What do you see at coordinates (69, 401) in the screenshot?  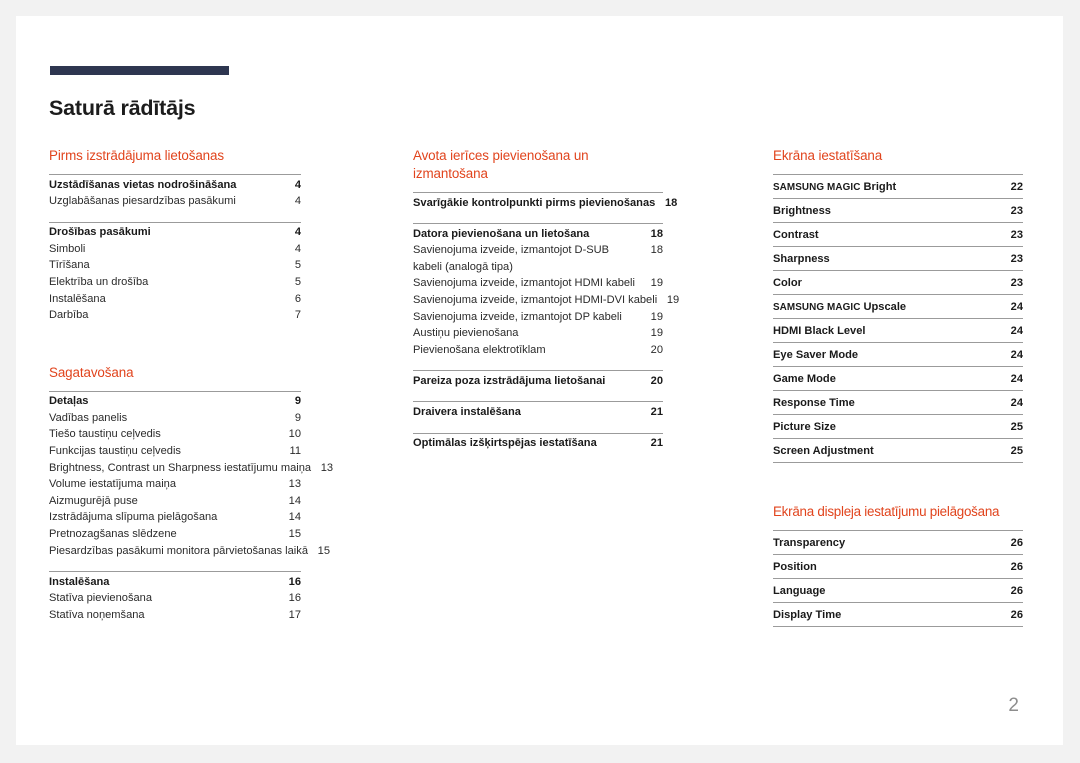 I see `toc-entry-label: Detaļas` at bounding box center [69, 401].